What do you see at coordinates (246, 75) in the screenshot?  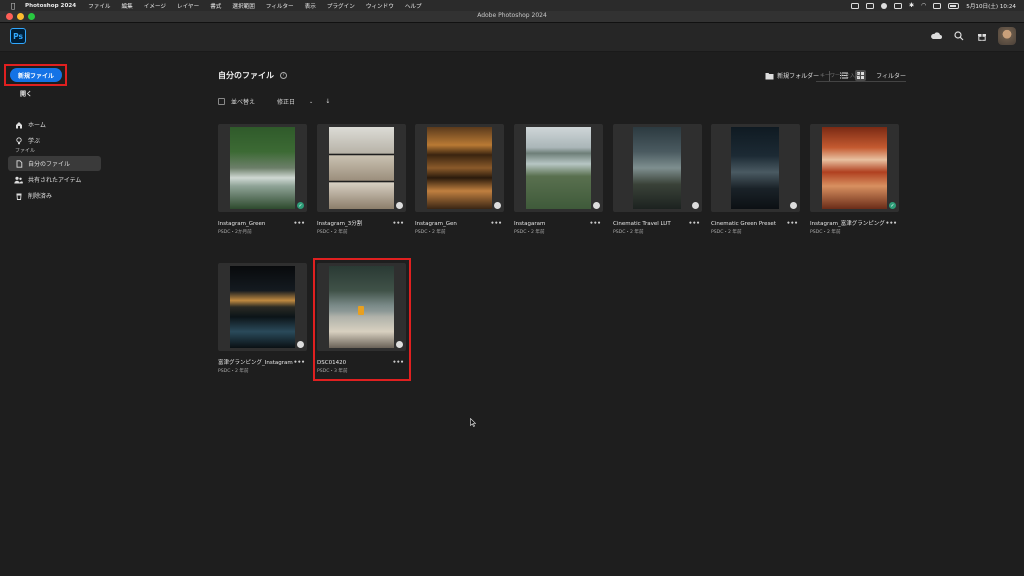 I see `page-title-text: 自分のファイル` at bounding box center [246, 75].